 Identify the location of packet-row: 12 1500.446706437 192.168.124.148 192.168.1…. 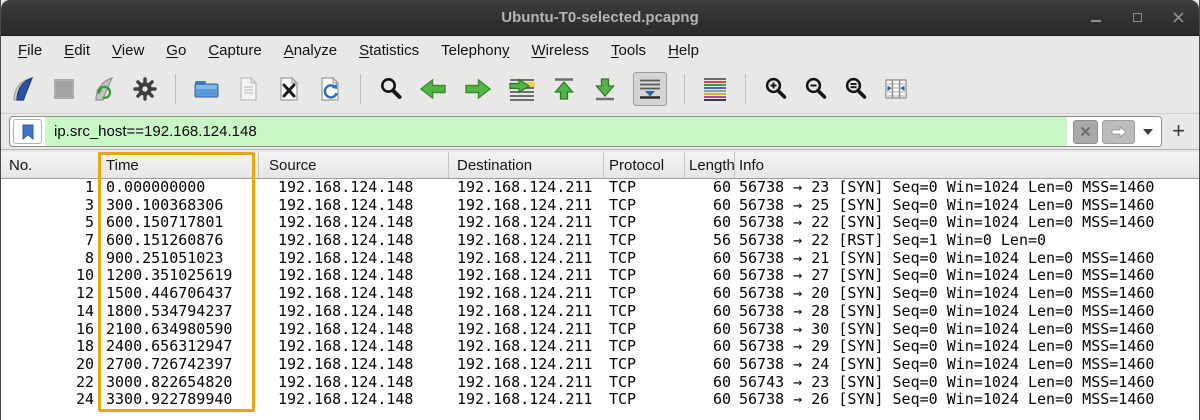
(600, 294).